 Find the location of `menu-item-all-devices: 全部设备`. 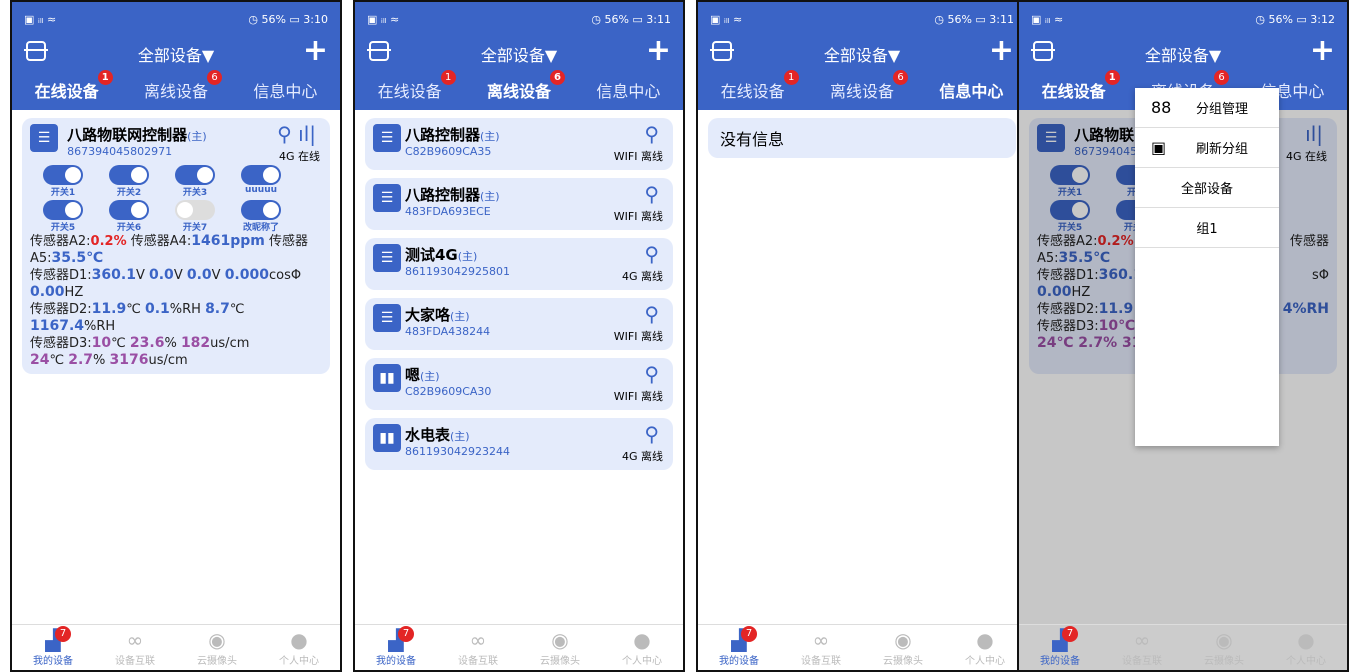

menu-item-all-devices: 全部设备 is located at coordinates (1207, 188).